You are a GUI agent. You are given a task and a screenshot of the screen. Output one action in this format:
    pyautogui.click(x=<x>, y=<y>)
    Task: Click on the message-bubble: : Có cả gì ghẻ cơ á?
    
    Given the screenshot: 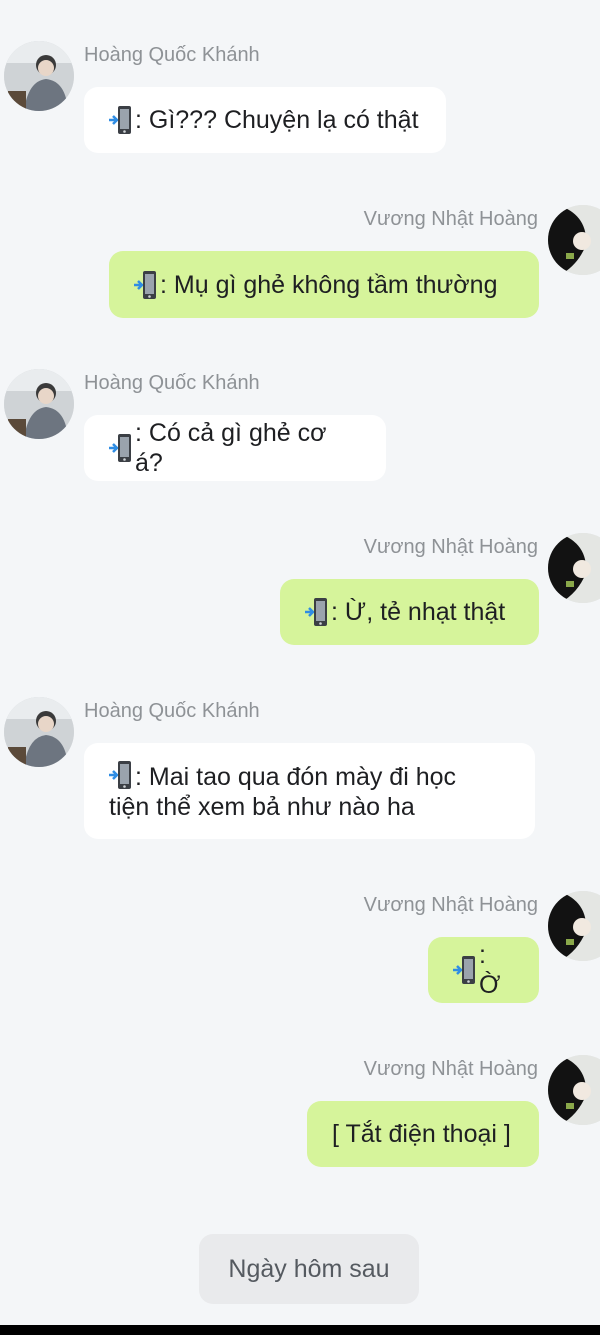 What is the action you would take?
    pyautogui.click(x=235, y=448)
    